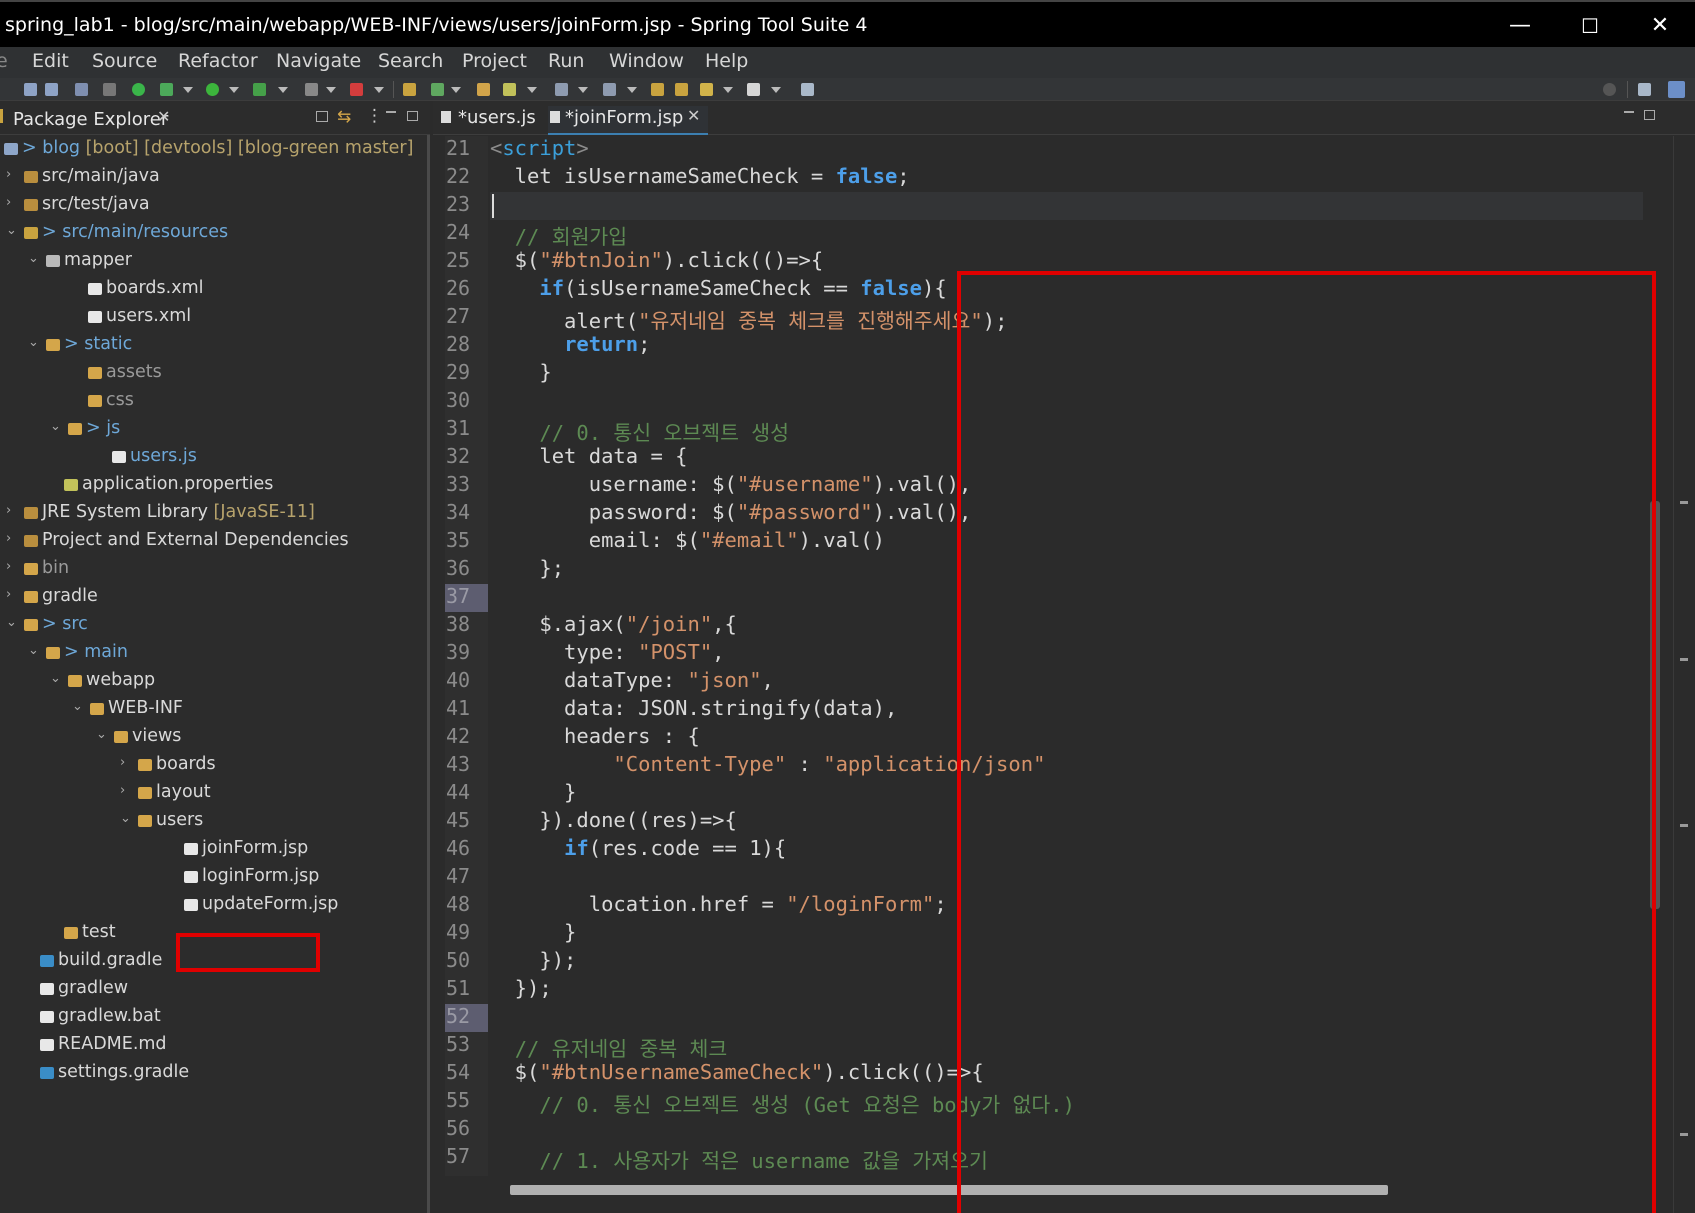 The image size is (1695, 1213). What do you see at coordinates (1629, 112) in the screenshot?
I see `minimize-editor-icon` at bounding box center [1629, 112].